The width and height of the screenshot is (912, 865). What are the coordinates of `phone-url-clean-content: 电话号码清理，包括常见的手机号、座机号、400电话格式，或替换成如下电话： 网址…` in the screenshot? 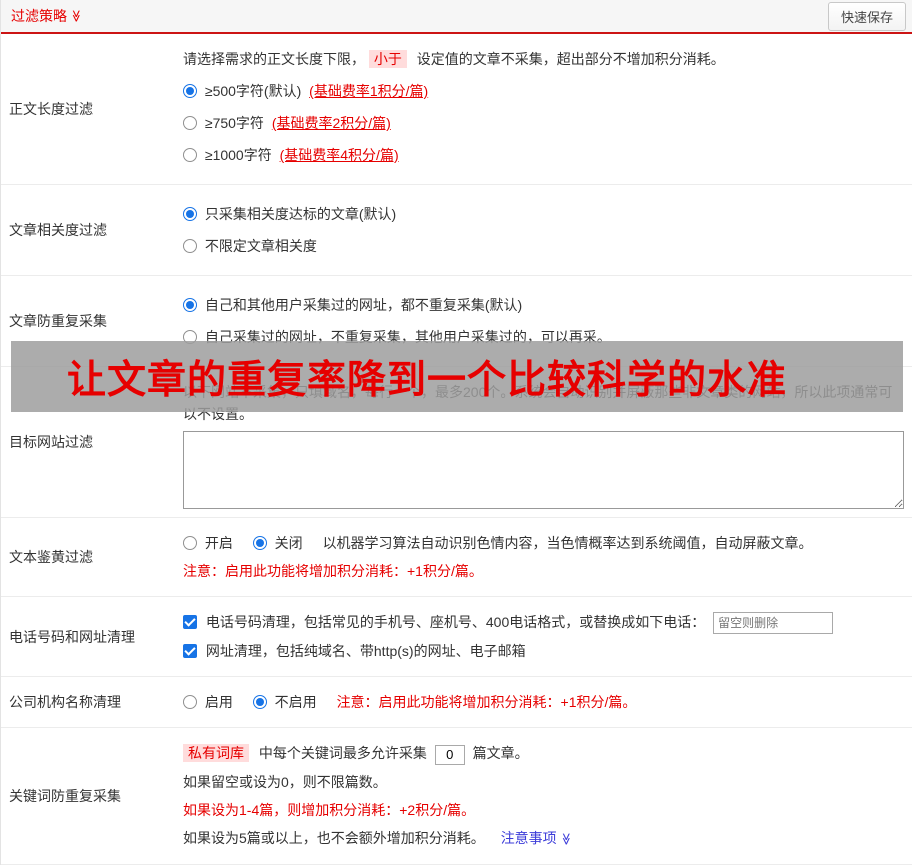 It's located at (547, 636).